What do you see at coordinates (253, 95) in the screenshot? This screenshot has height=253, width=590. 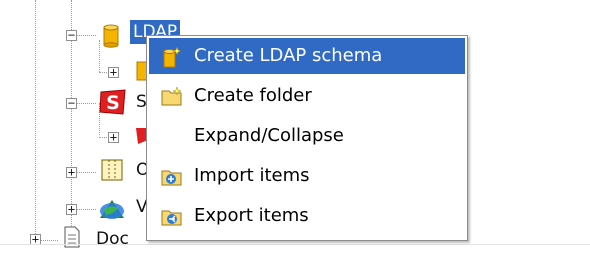 I see `menu-item-label: Create folder` at bounding box center [253, 95].